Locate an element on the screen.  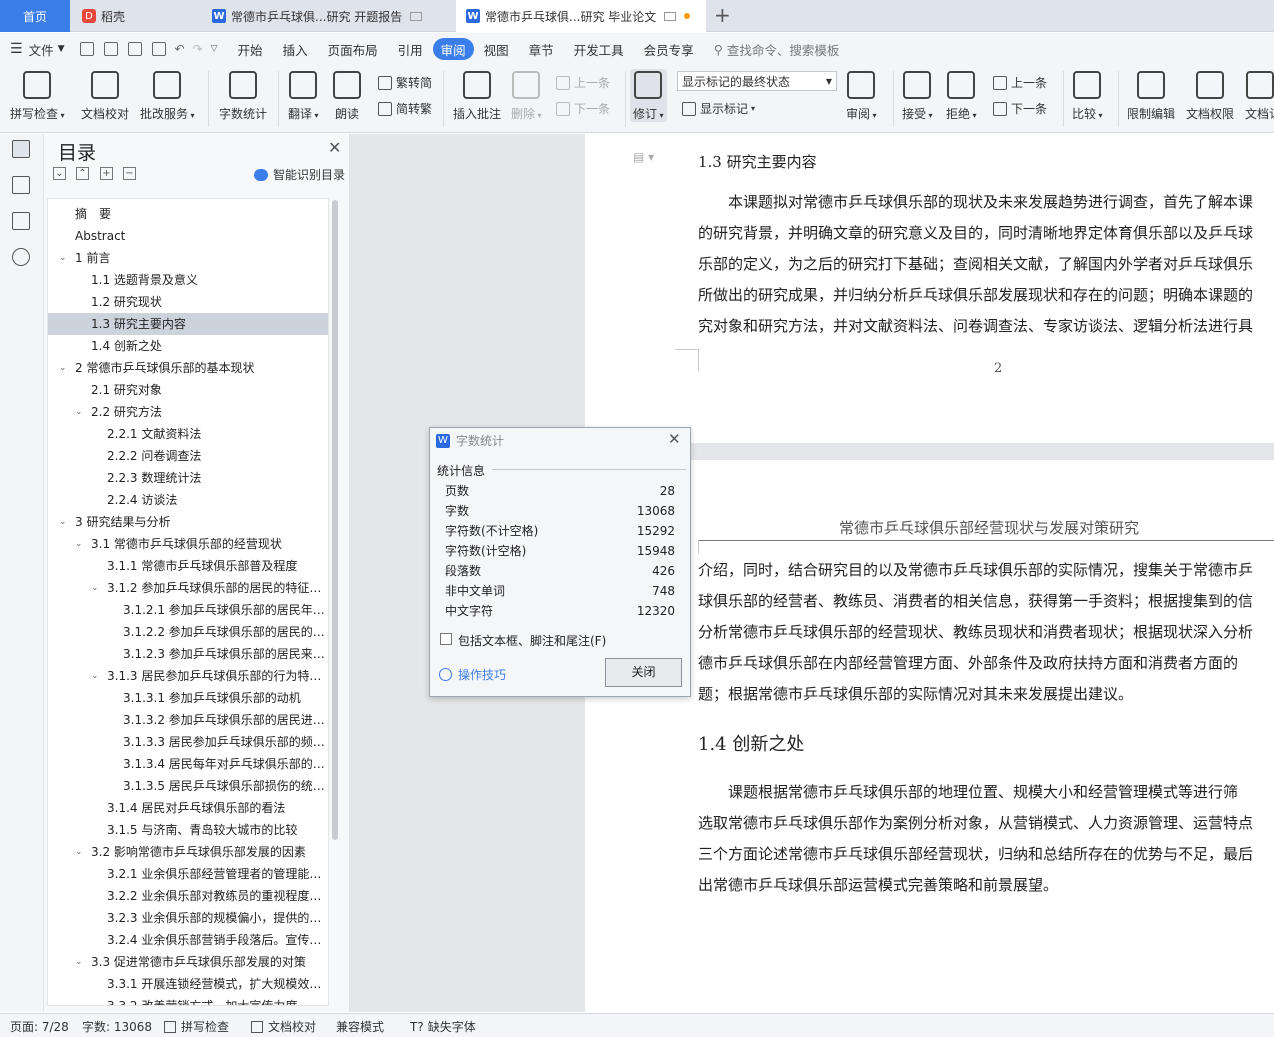
collapse-all-icon: ⌄ is located at coordinates (59, 173).